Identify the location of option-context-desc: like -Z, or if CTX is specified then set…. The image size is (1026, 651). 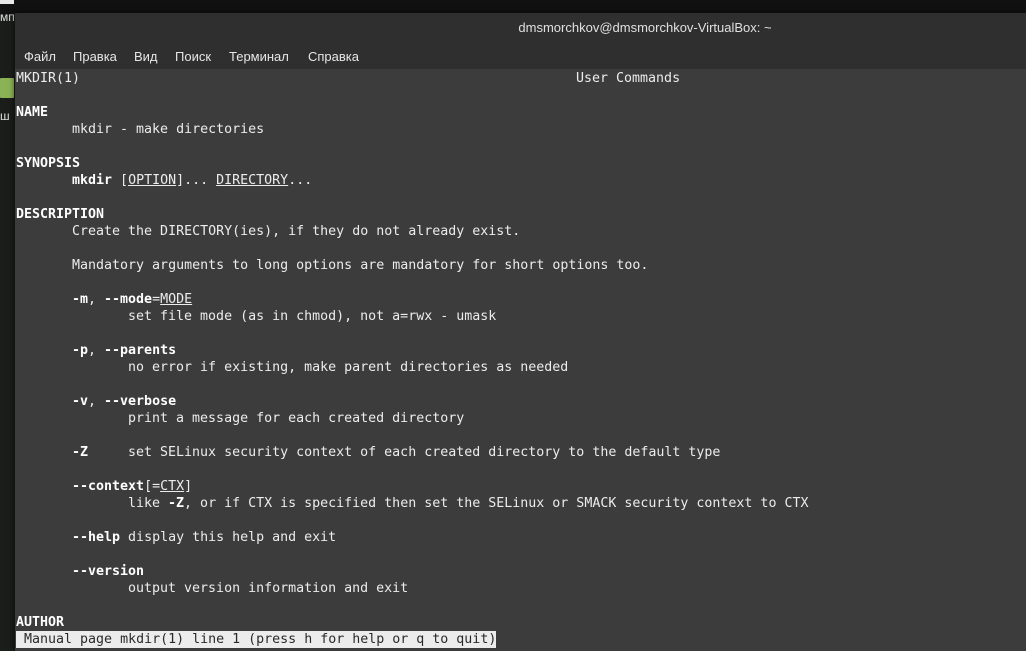
(468, 503).